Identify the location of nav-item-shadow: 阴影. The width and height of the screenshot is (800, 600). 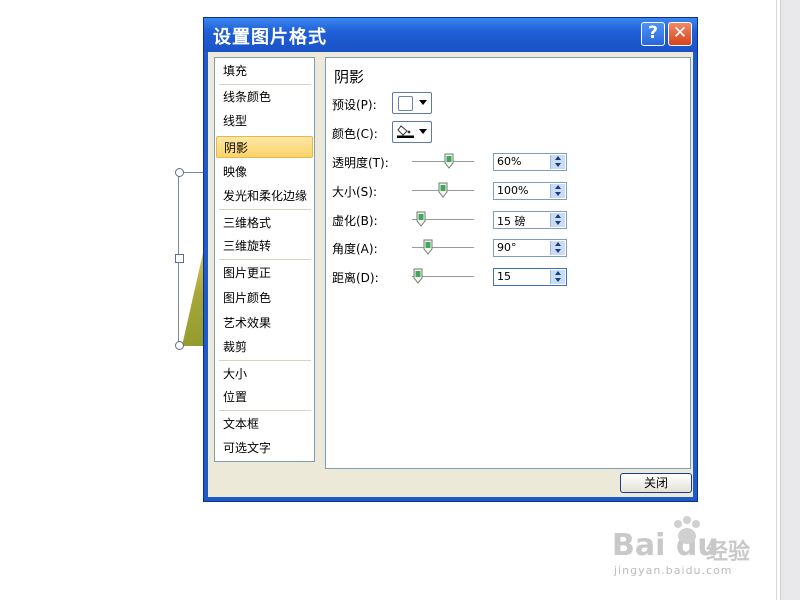
(264, 147).